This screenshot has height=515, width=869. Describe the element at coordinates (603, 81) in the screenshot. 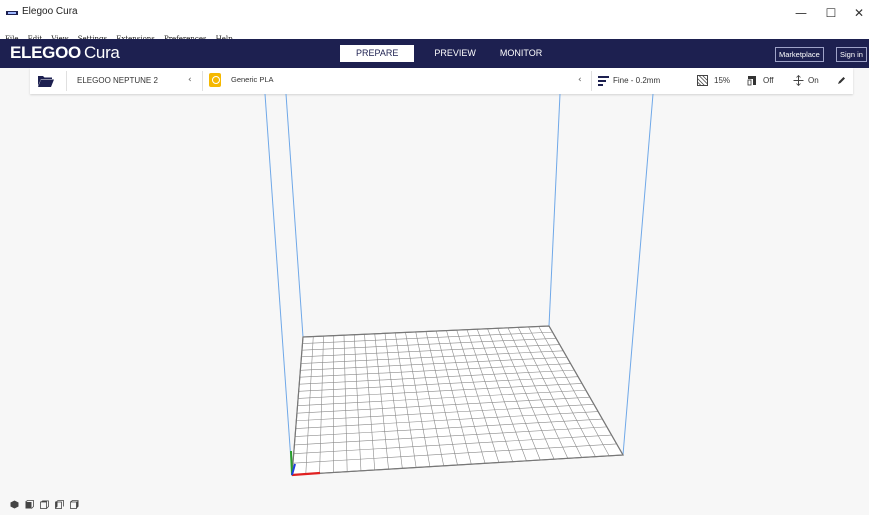

I see `profile-layers-icon` at that location.